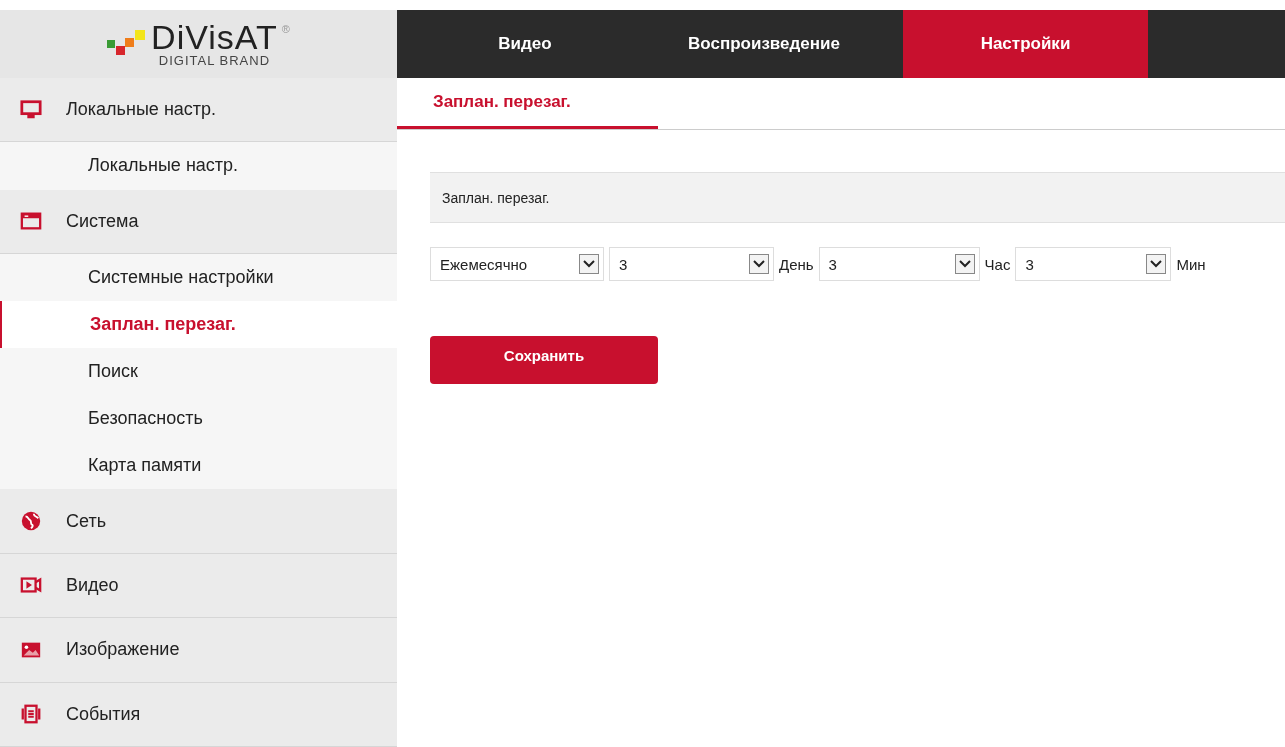 This screenshot has width=1285, height=747. Describe the element at coordinates (1191, 264) in the screenshot. I see `field-label: Мин` at that location.